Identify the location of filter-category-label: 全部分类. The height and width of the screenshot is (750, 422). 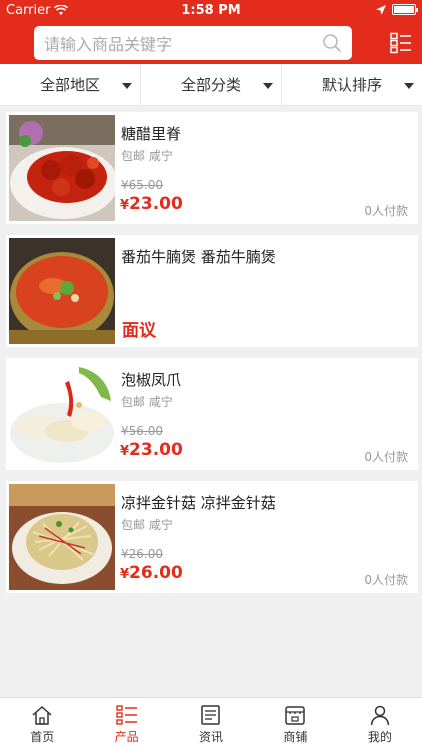
(210, 85).